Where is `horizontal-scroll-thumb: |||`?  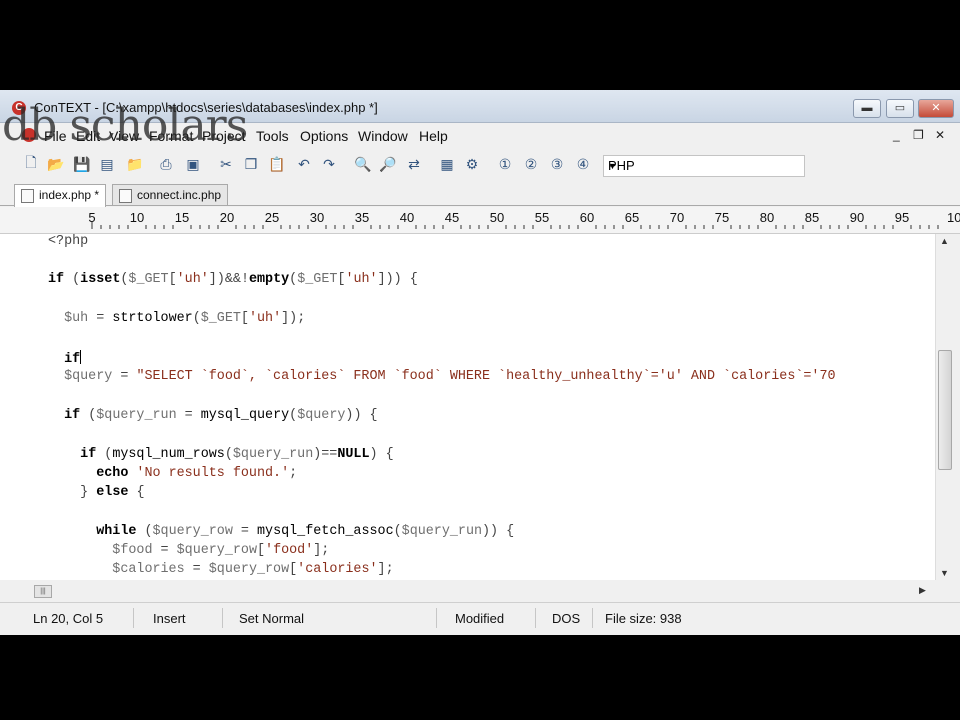
horizontal-scroll-thumb: ||| is located at coordinates (43, 591).